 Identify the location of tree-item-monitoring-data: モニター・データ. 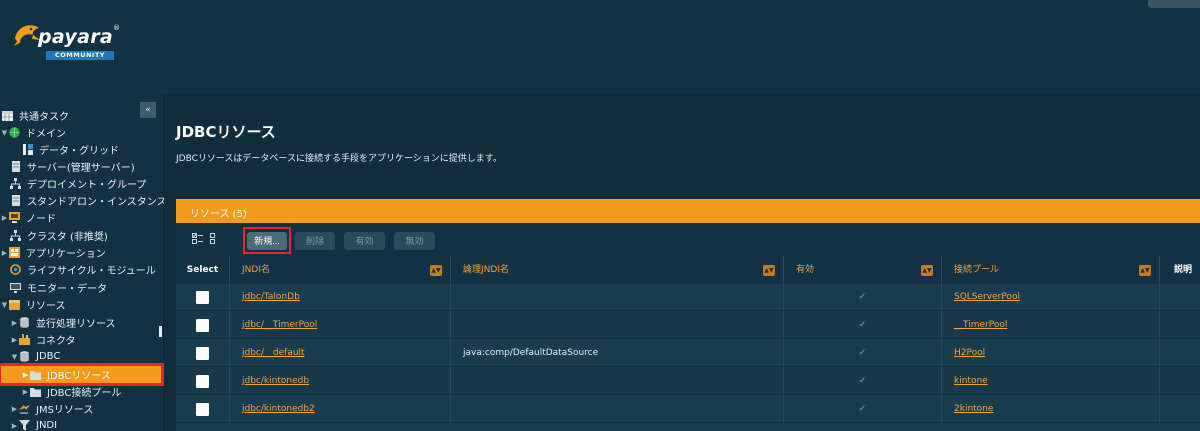
(58, 287).